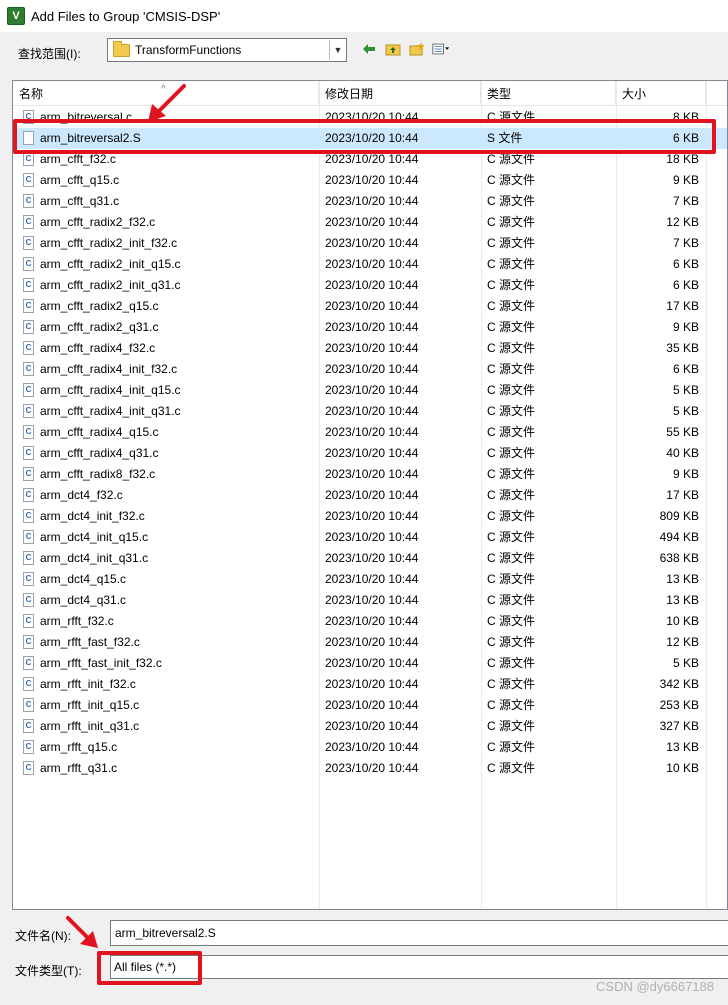 This screenshot has width=728, height=1005. What do you see at coordinates (682, 747) in the screenshot?
I see `file-size-cell: 13 KB` at bounding box center [682, 747].